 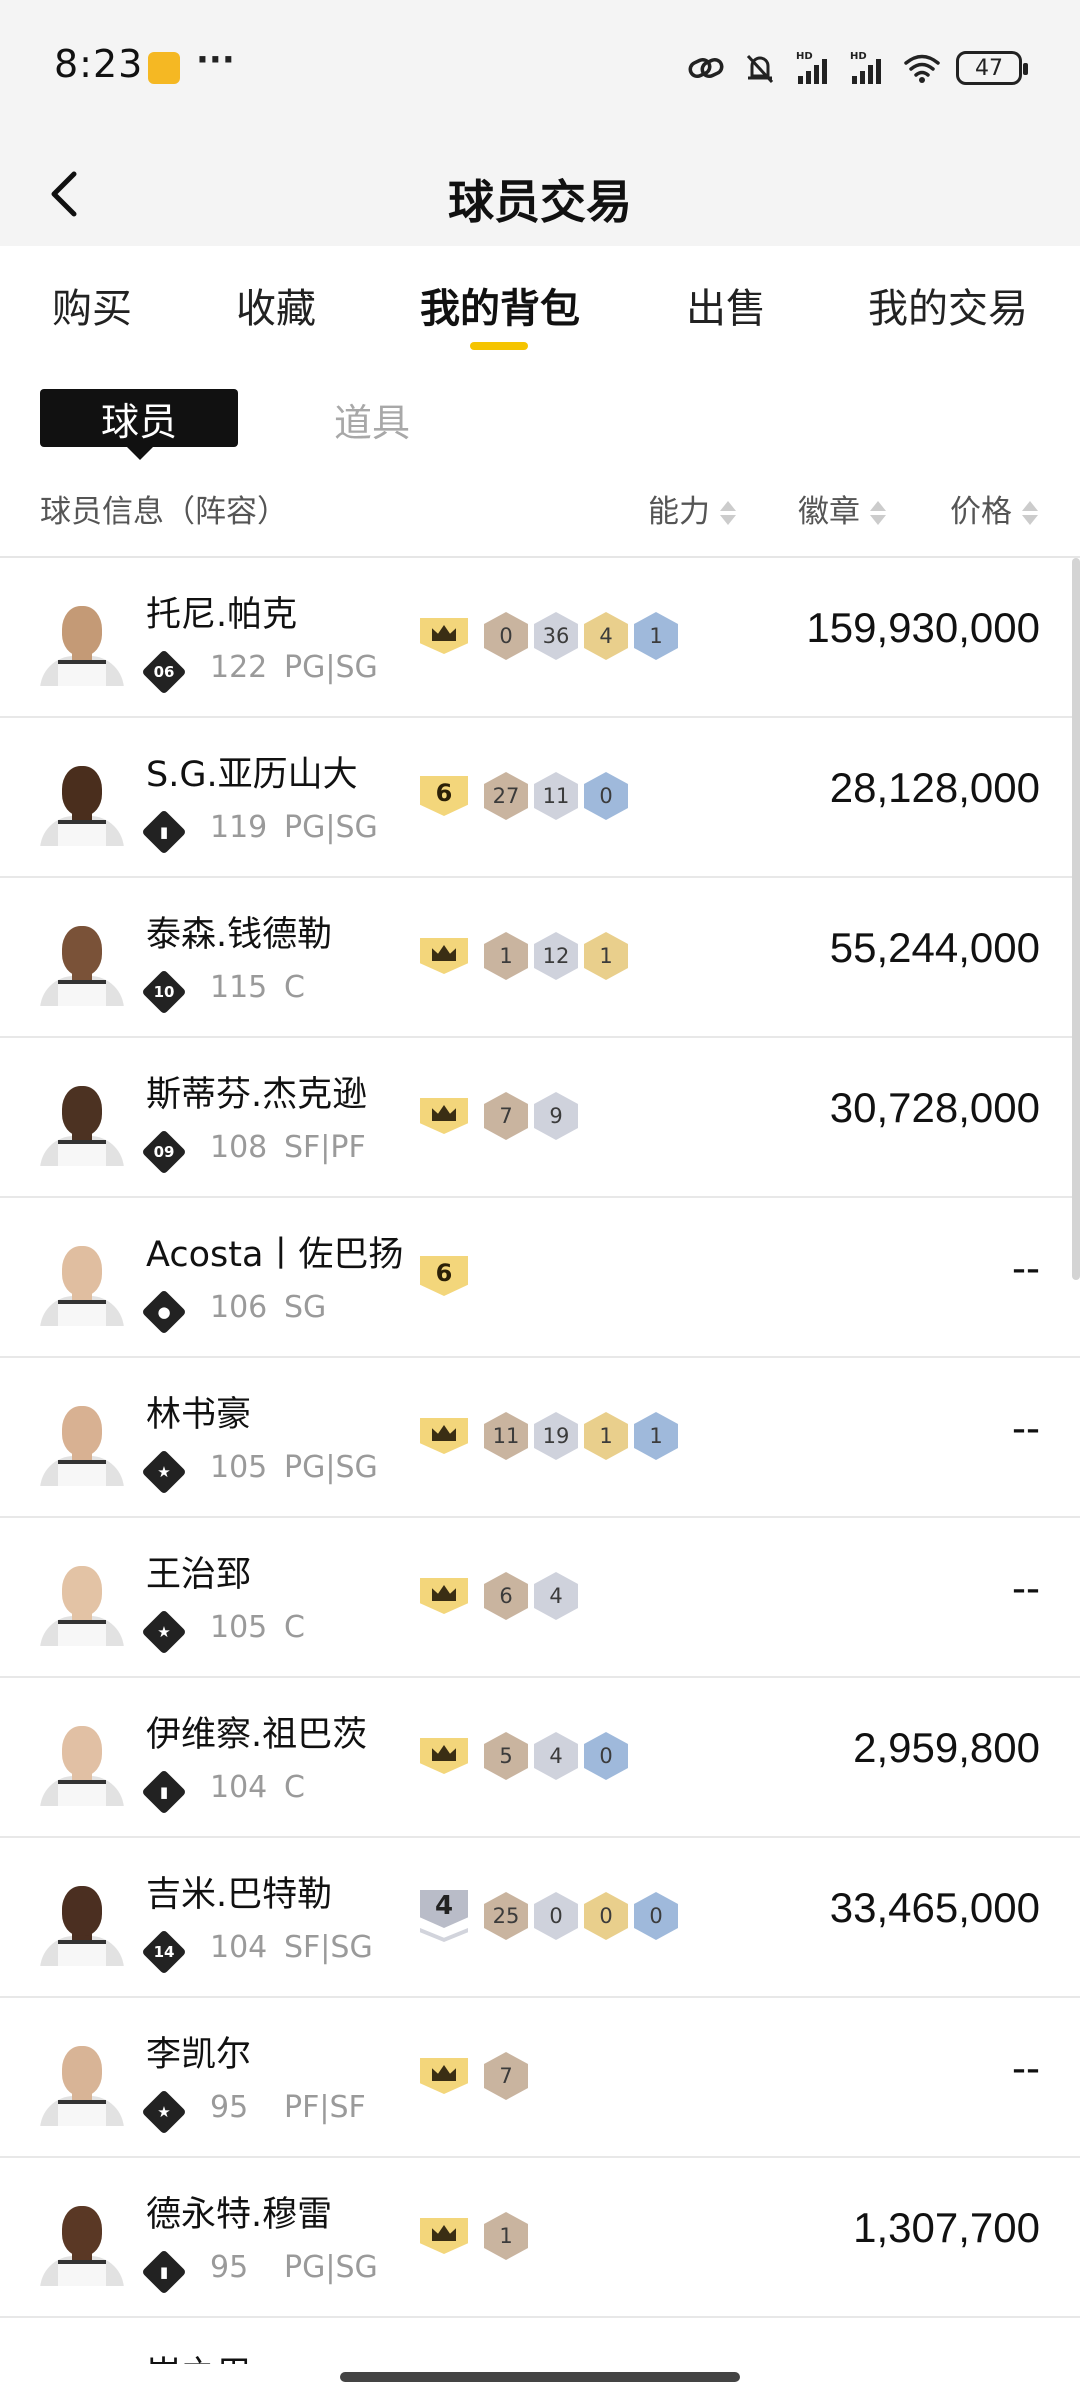 I want to click on notes-app-icon, so click(x=164, y=68).